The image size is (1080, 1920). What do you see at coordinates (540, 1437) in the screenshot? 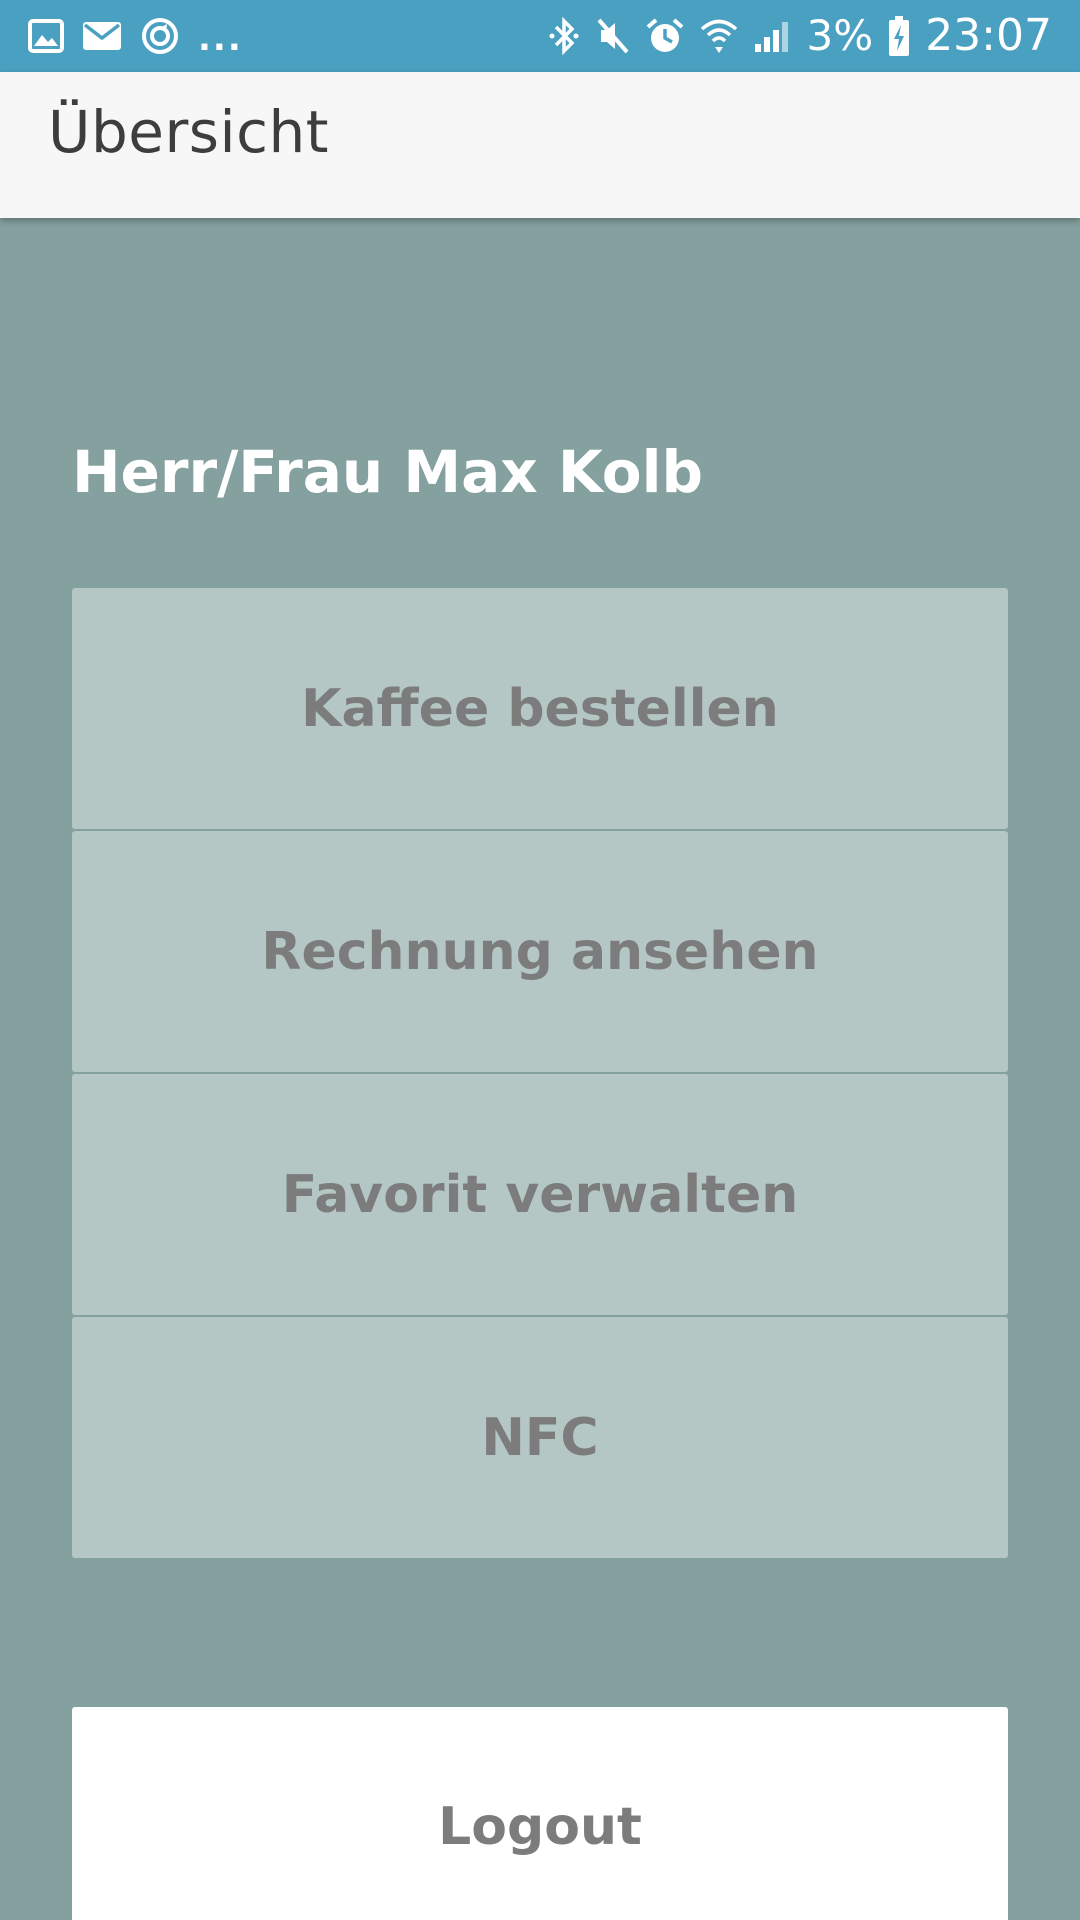
I see `nfc-button: NFC` at bounding box center [540, 1437].